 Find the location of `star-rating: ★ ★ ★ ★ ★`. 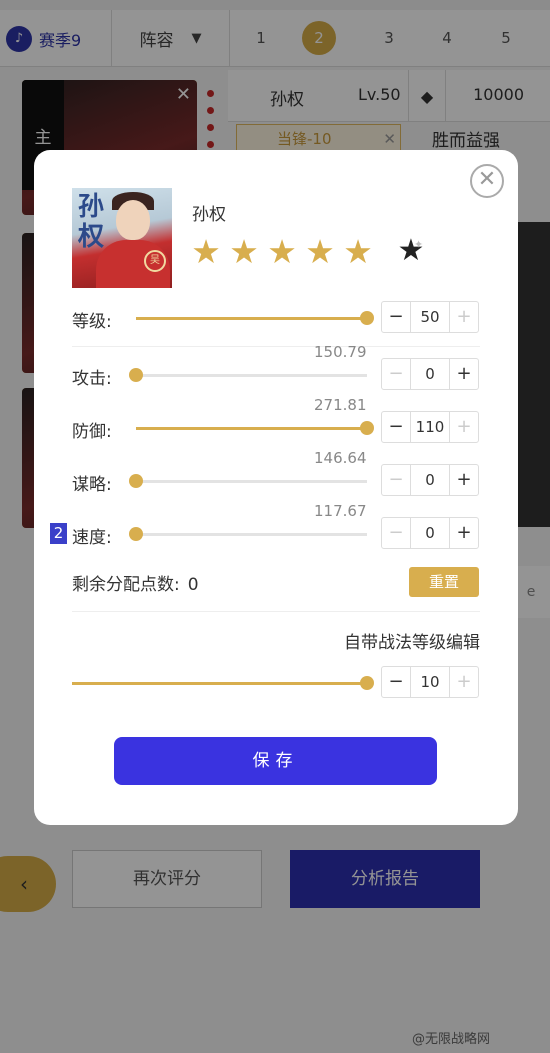

star-rating: ★ ★ ★ ★ ★ is located at coordinates (282, 251).